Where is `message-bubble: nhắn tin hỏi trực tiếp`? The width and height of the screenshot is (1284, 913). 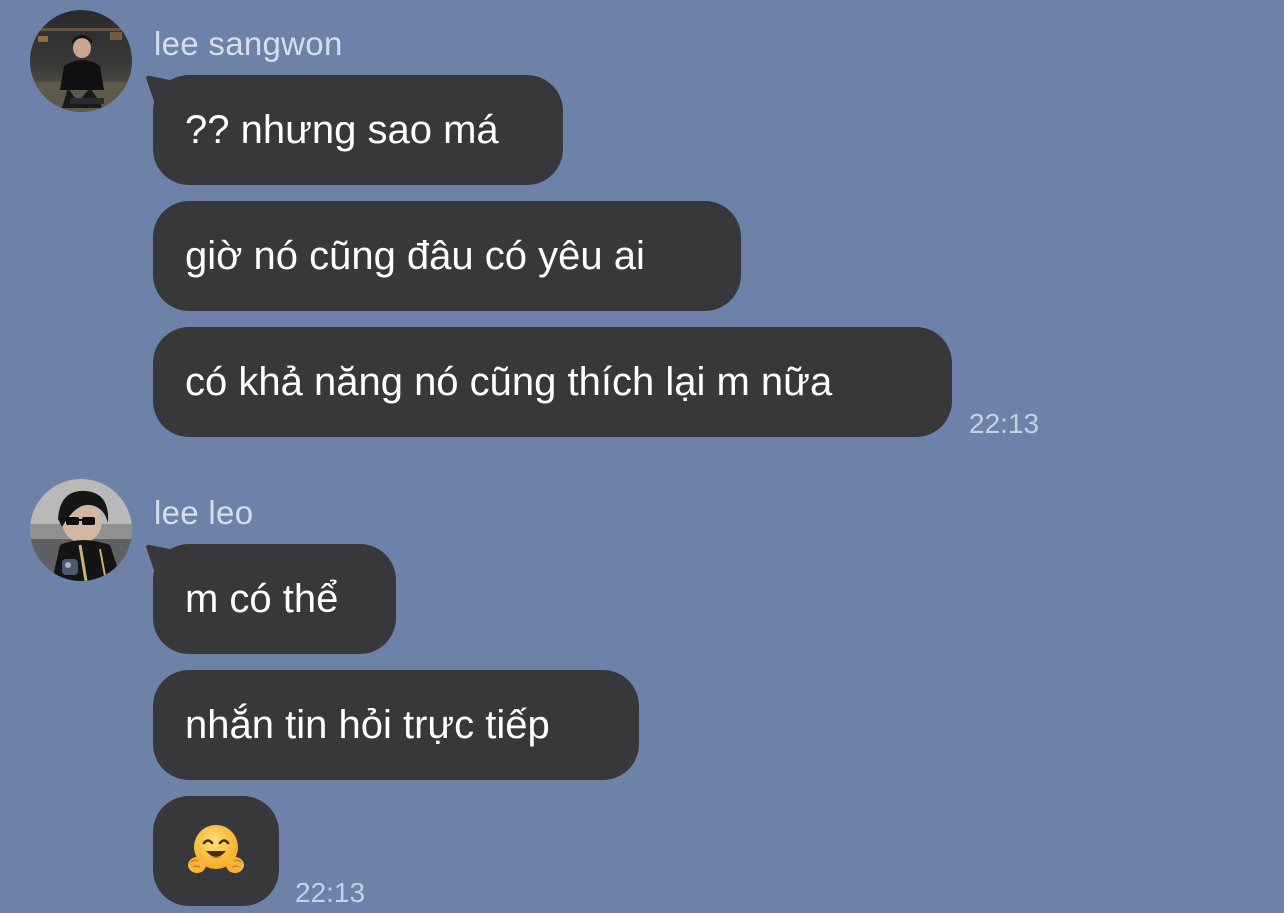 message-bubble: nhắn tin hỏi trực tiếp is located at coordinates (396, 725).